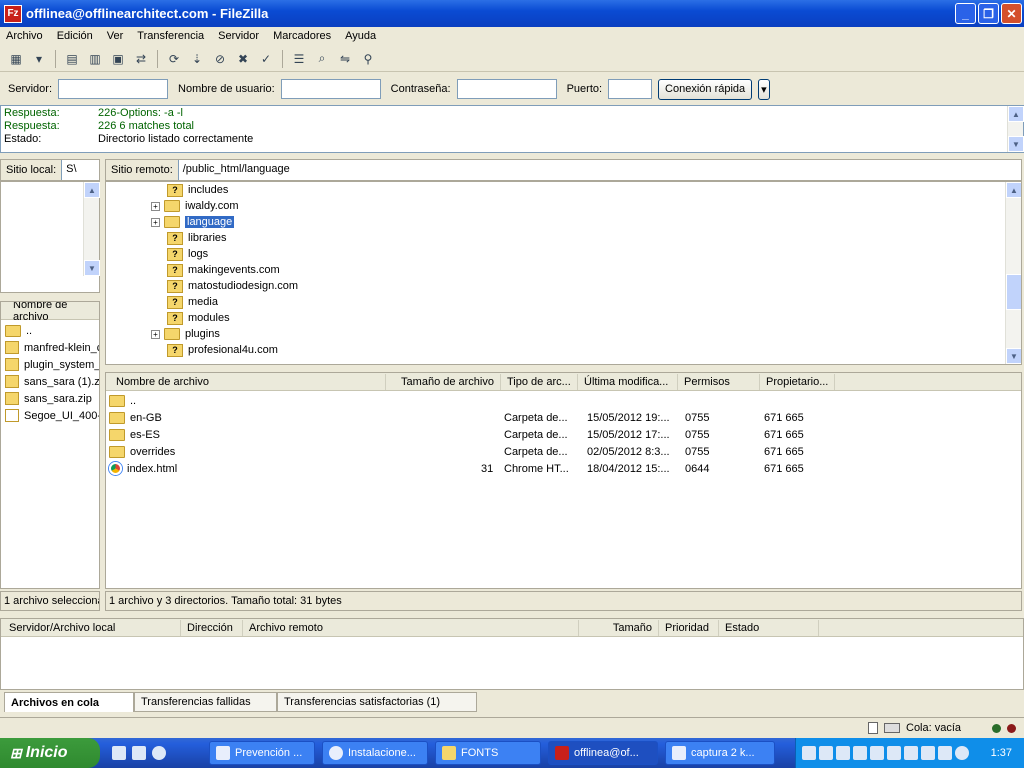 The image size is (1024, 768). I want to click on quickconnect-dropdown-icon: ▾, so click(764, 89).